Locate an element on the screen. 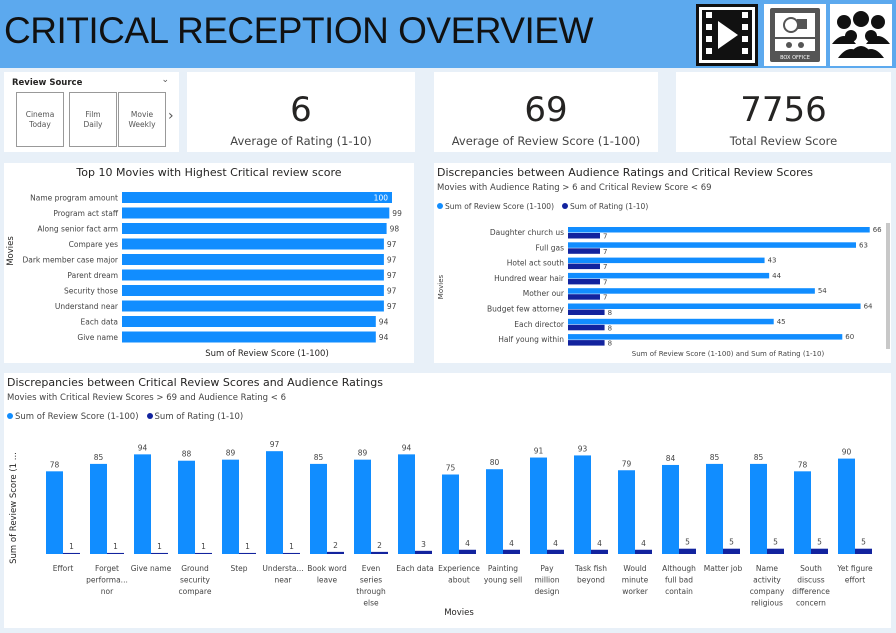  x-tick-label: Give name is located at coordinates (151, 568).